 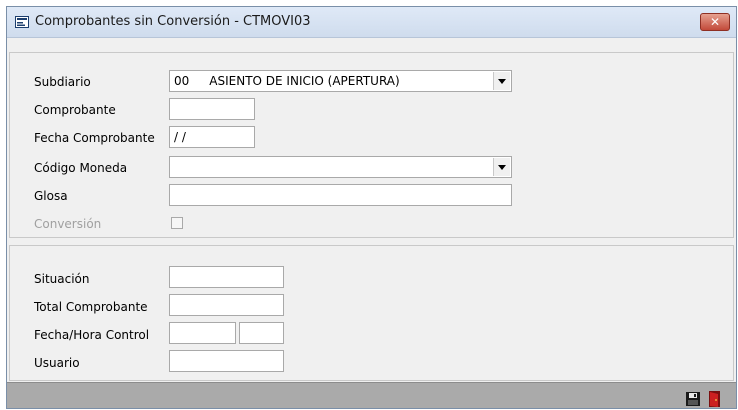 I want to click on comprobante-label: Comprobante, so click(x=75, y=110).